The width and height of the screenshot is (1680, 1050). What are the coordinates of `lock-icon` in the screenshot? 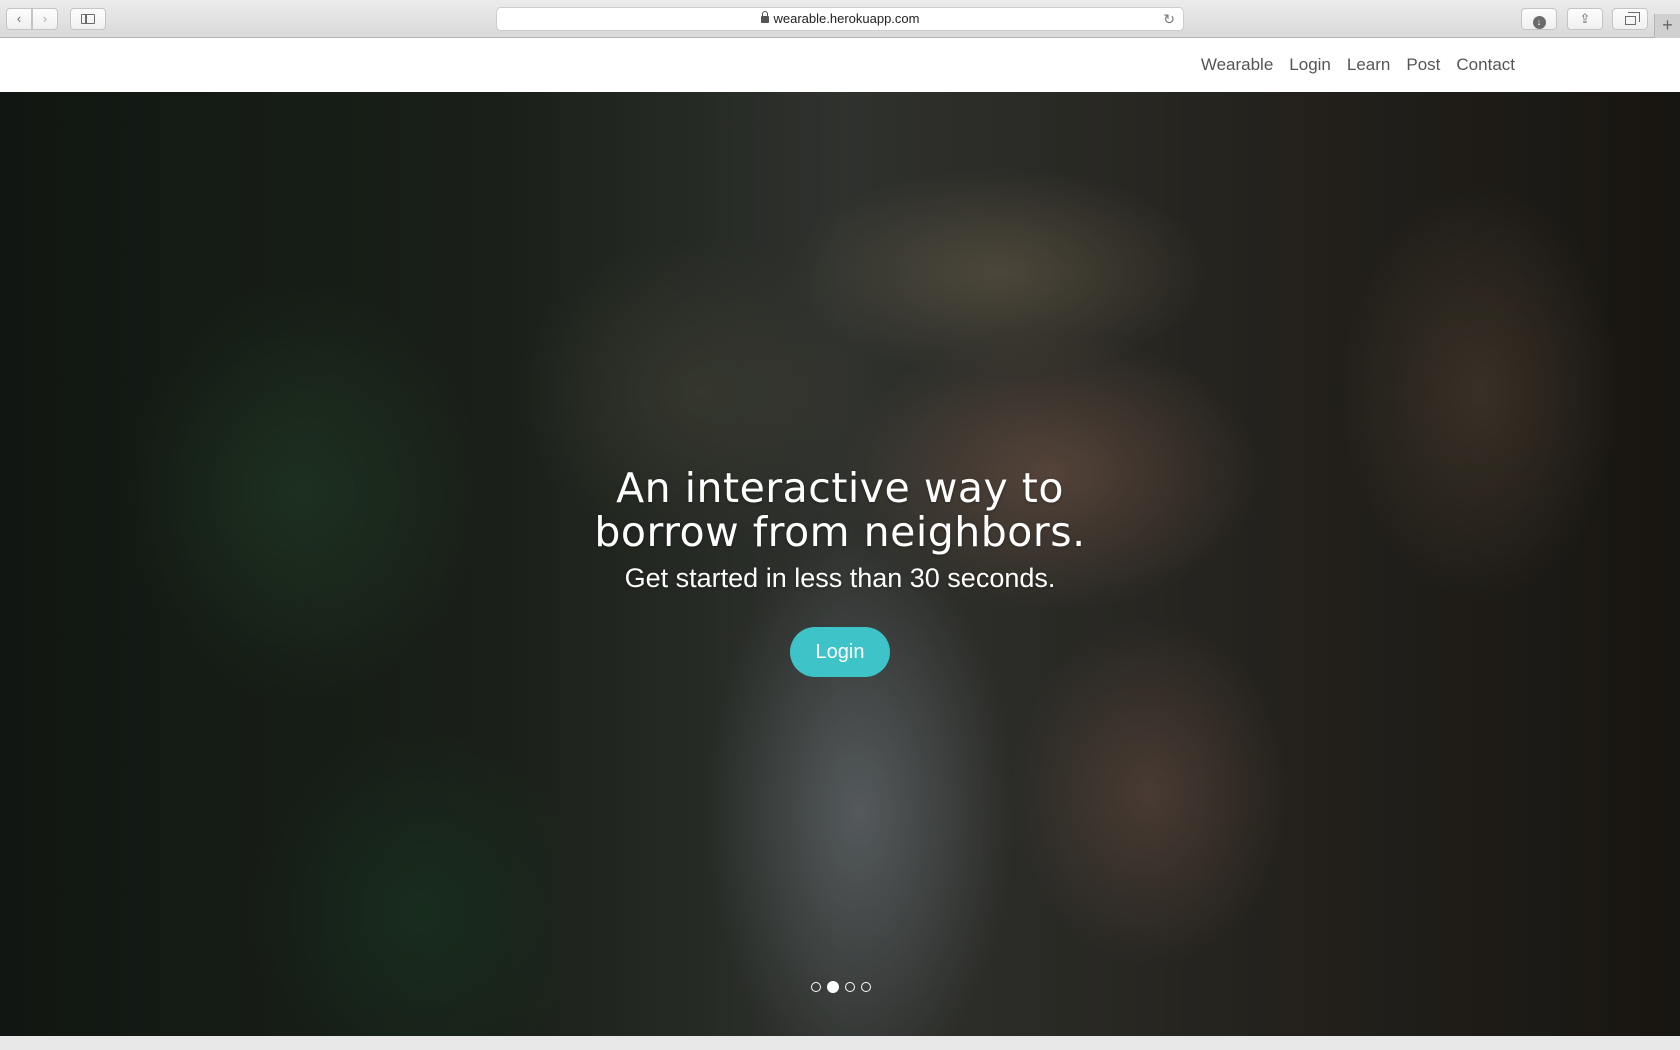 It's located at (764, 17).